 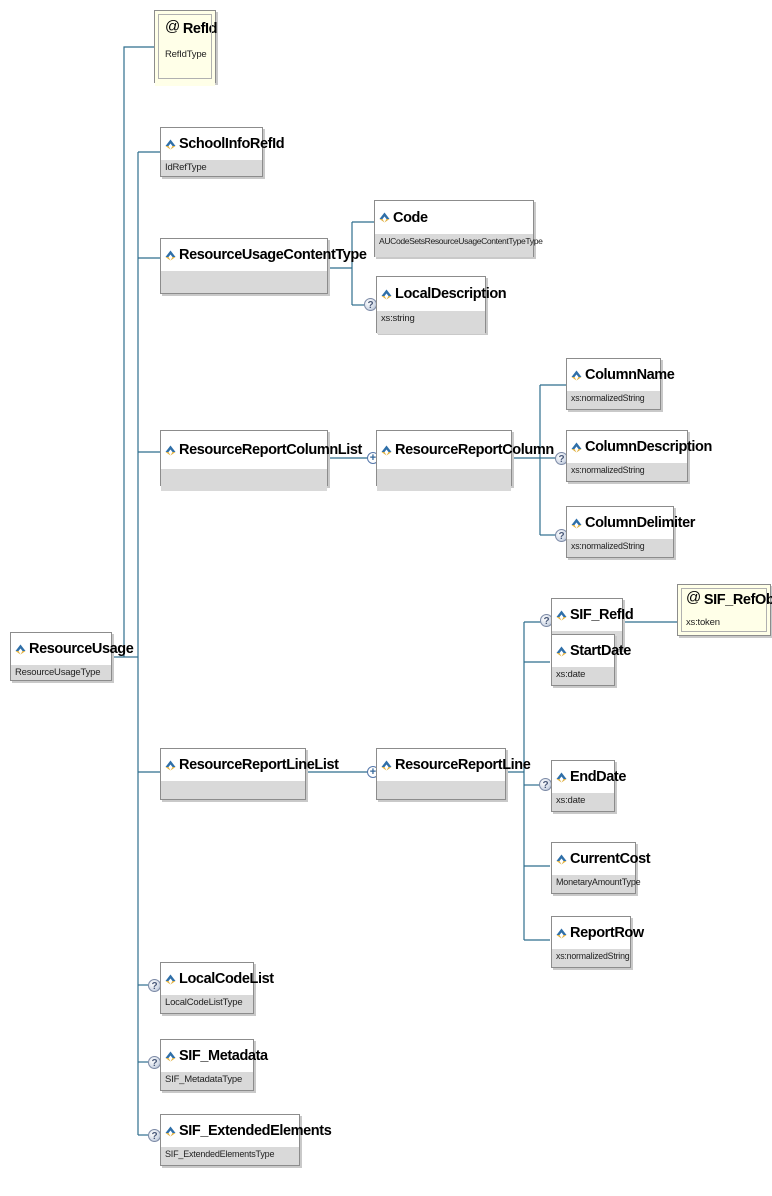 What do you see at coordinates (465, 460) in the screenshot?
I see `node-resourcereportcolumn: ResourceReportColumn` at bounding box center [465, 460].